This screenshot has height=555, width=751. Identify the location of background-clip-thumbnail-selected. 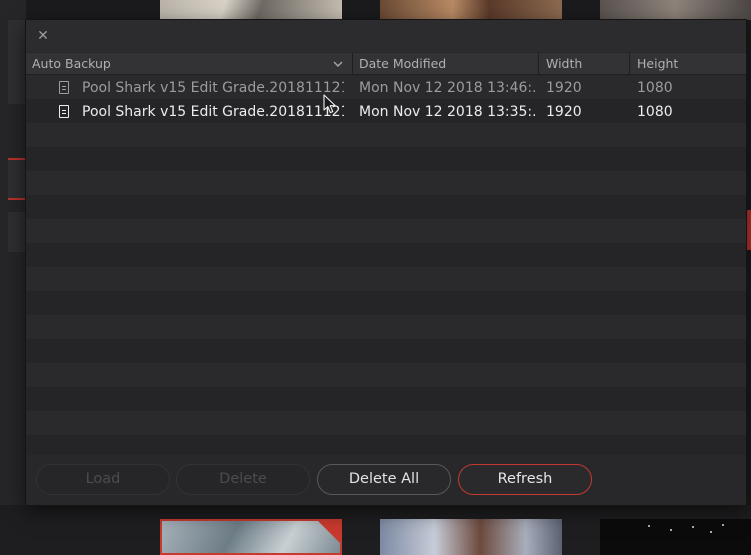
(251, 537).